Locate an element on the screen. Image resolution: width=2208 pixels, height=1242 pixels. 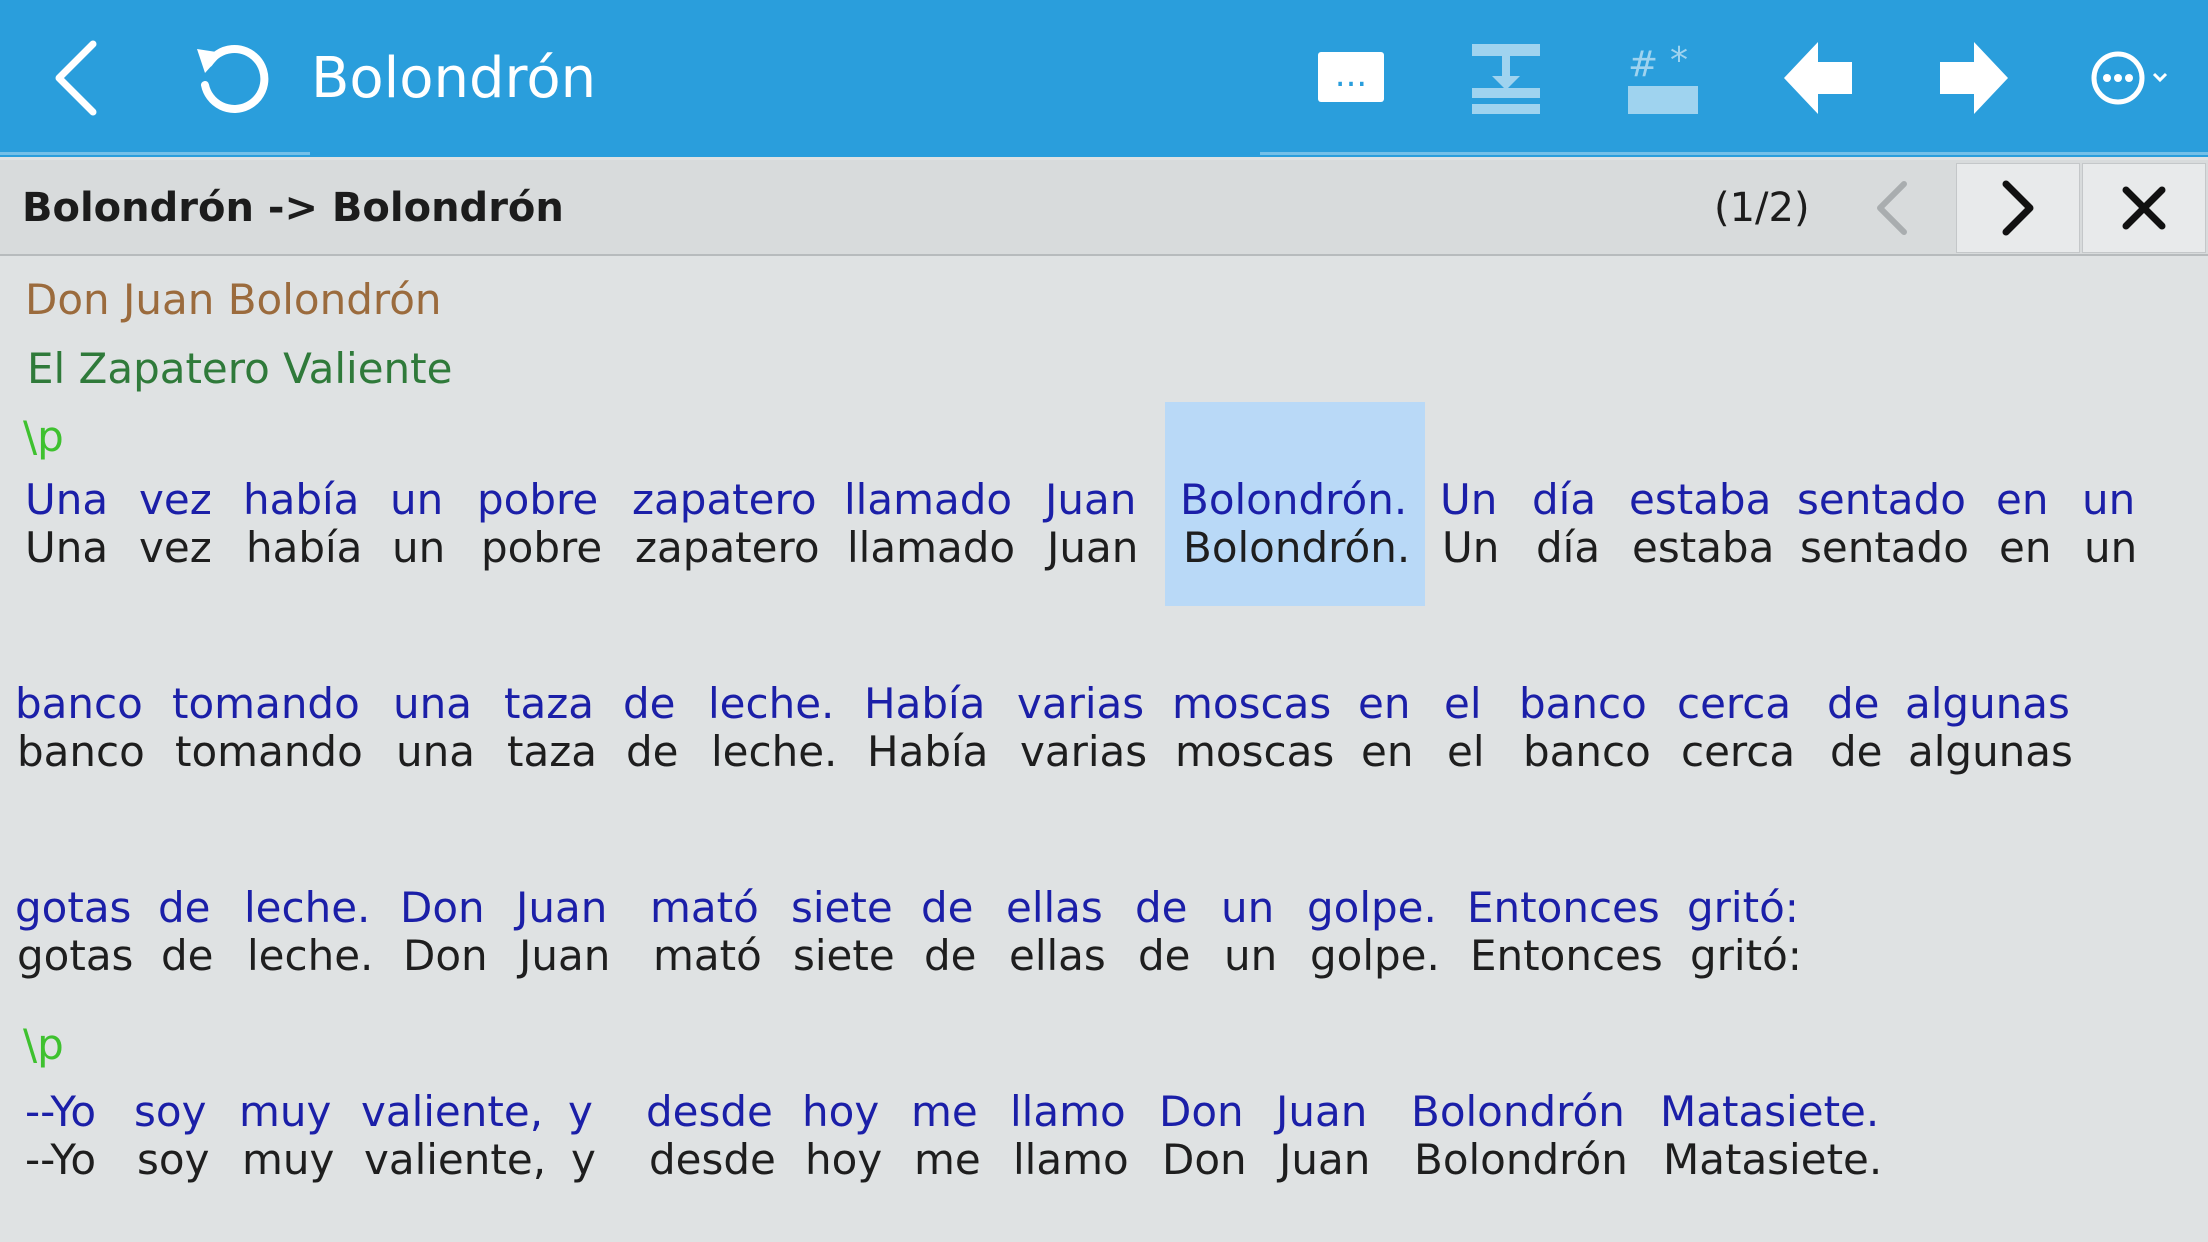
previous-match-button is located at coordinates (1892, 208).